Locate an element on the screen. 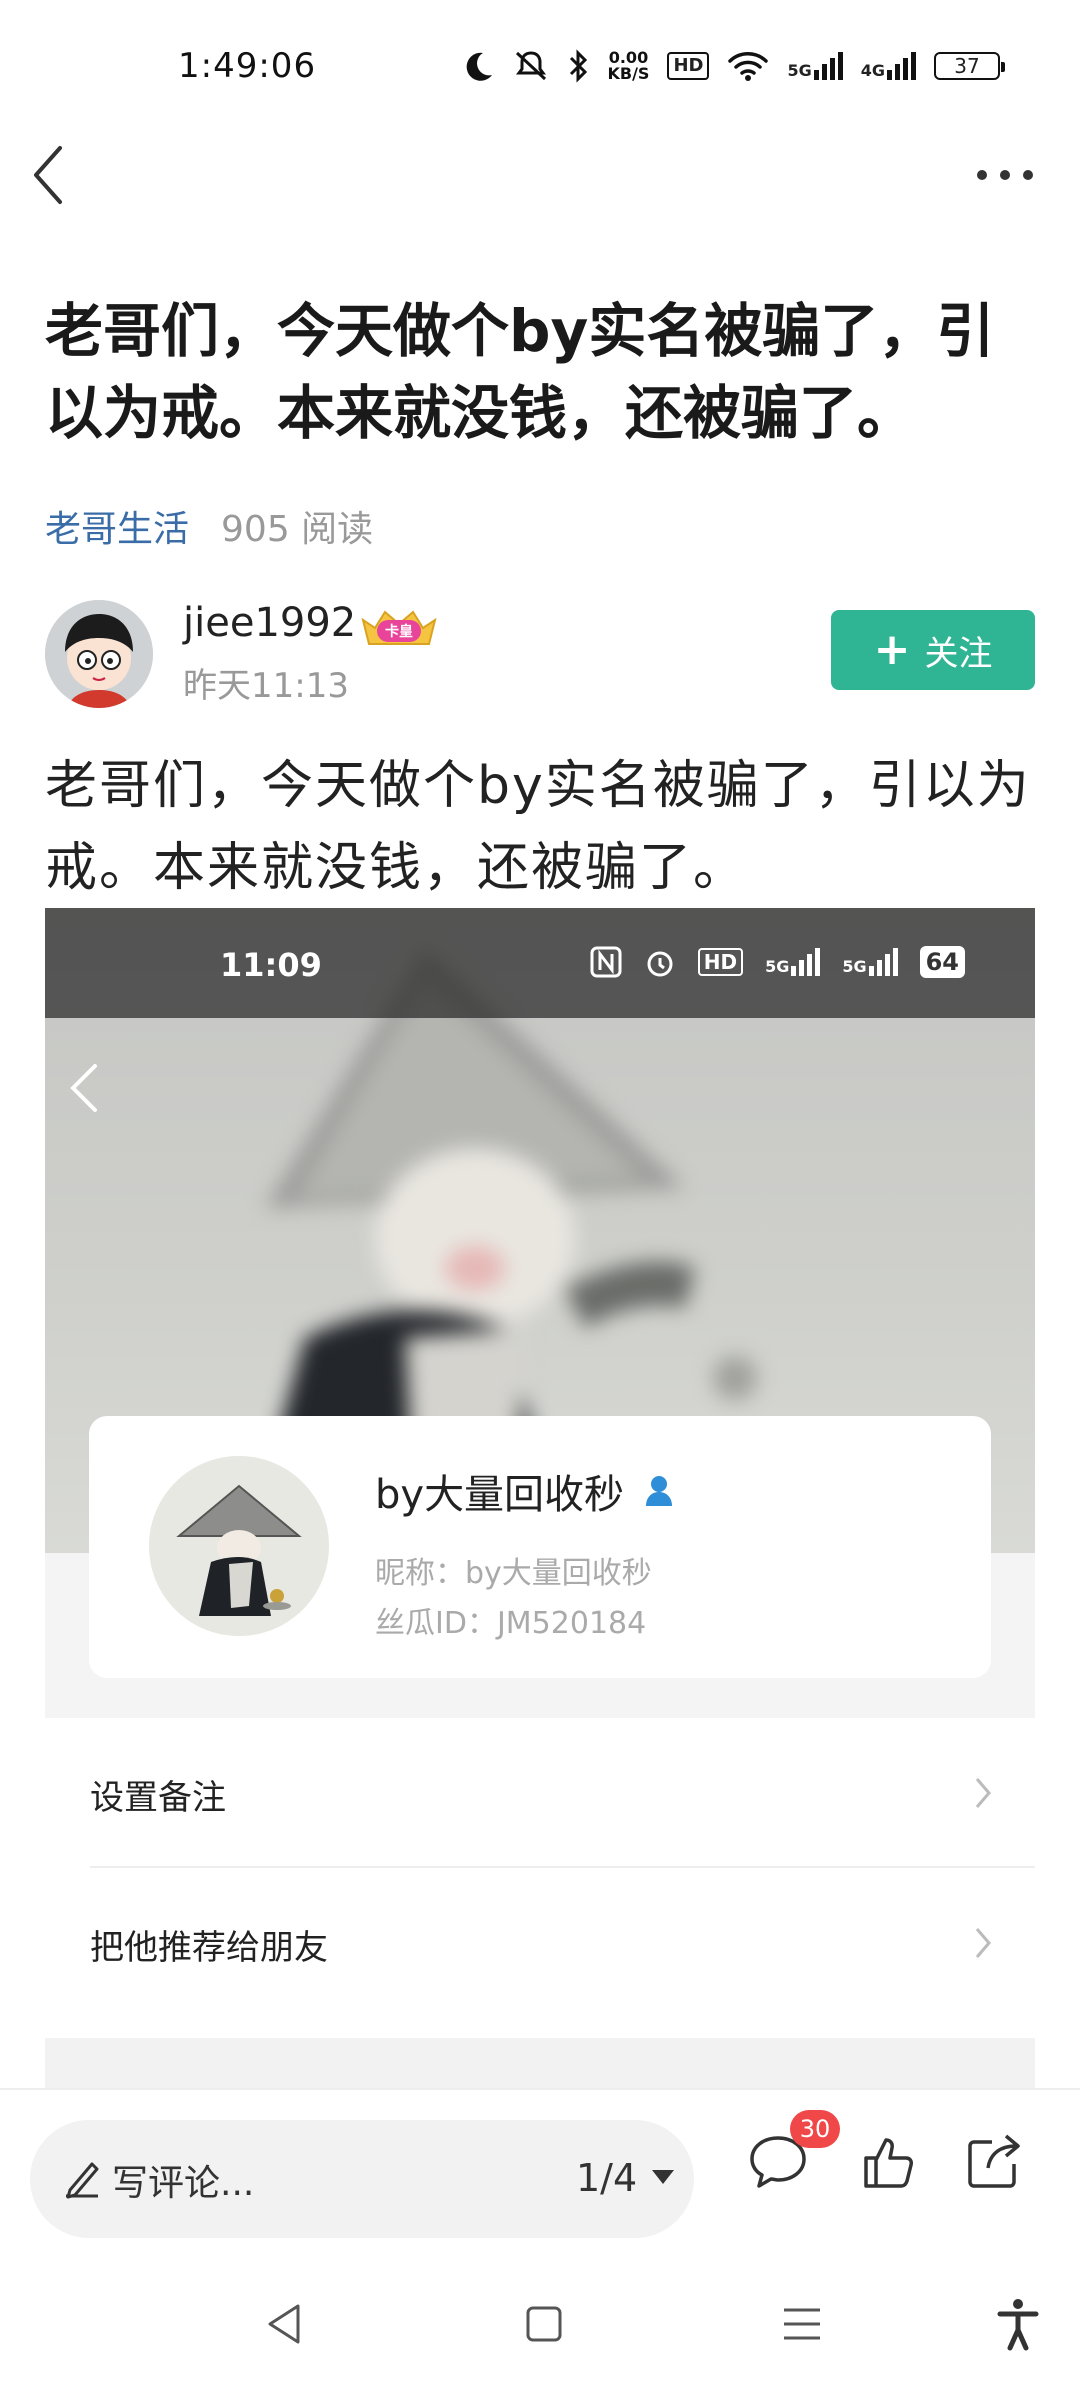 The width and height of the screenshot is (1080, 2400). nav-recents-icon is located at coordinates (802, 2324).